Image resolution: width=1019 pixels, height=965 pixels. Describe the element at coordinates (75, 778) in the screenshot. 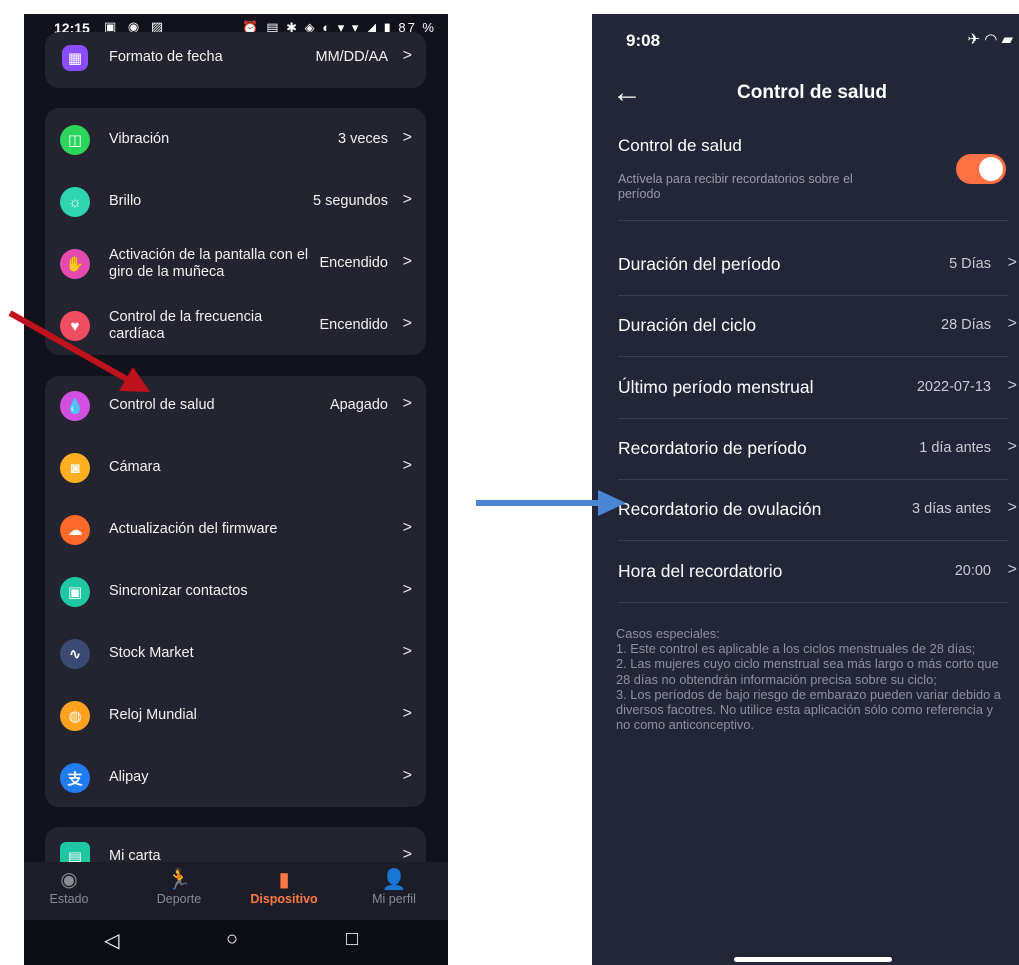

I see `alipay-icon: 支` at that location.